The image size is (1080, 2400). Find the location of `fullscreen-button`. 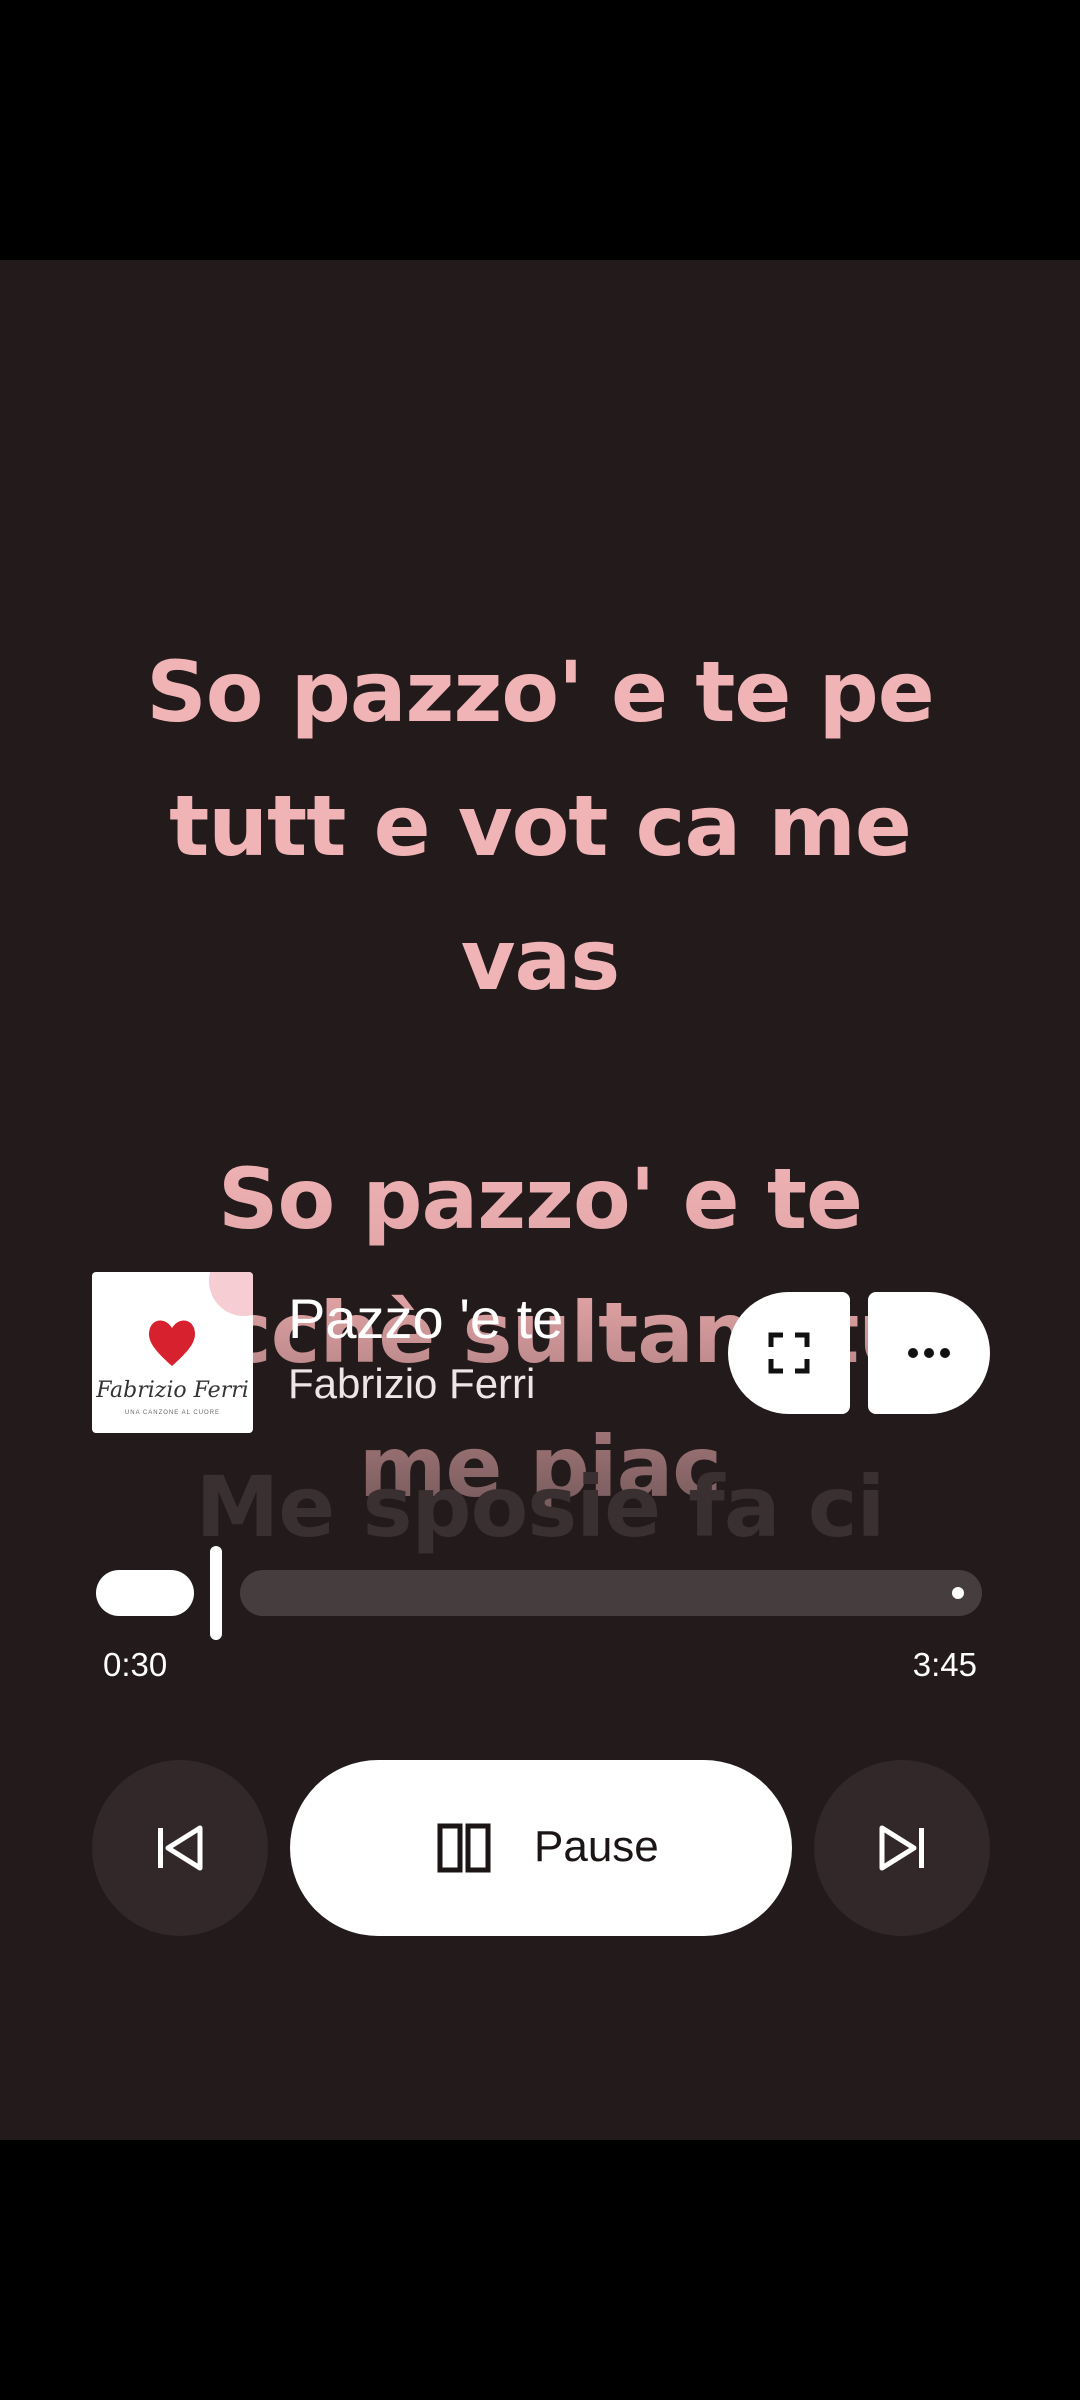

fullscreen-button is located at coordinates (789, 1353).